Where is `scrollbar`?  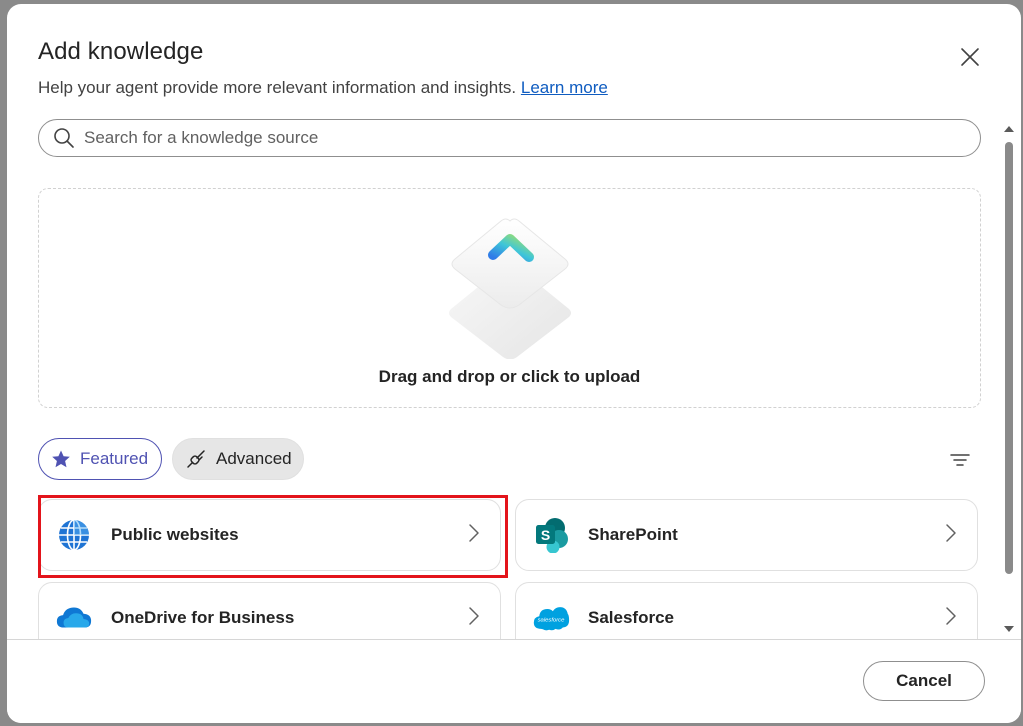 scrollbar is located at coordinates (1010, 381).